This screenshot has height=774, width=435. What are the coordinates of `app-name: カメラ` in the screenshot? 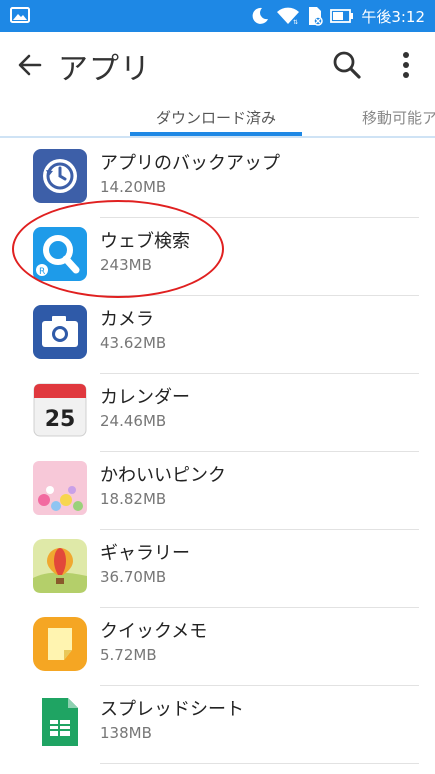 It's located at (127, 319).